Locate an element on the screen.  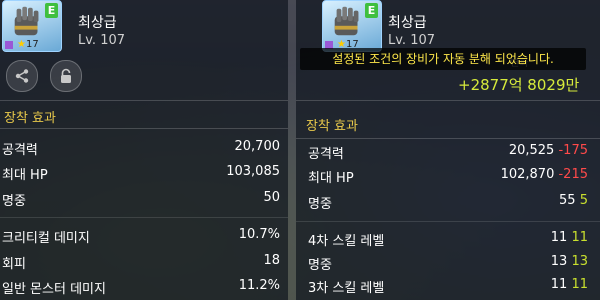
lock-icon is located at coordinates (66, 75).